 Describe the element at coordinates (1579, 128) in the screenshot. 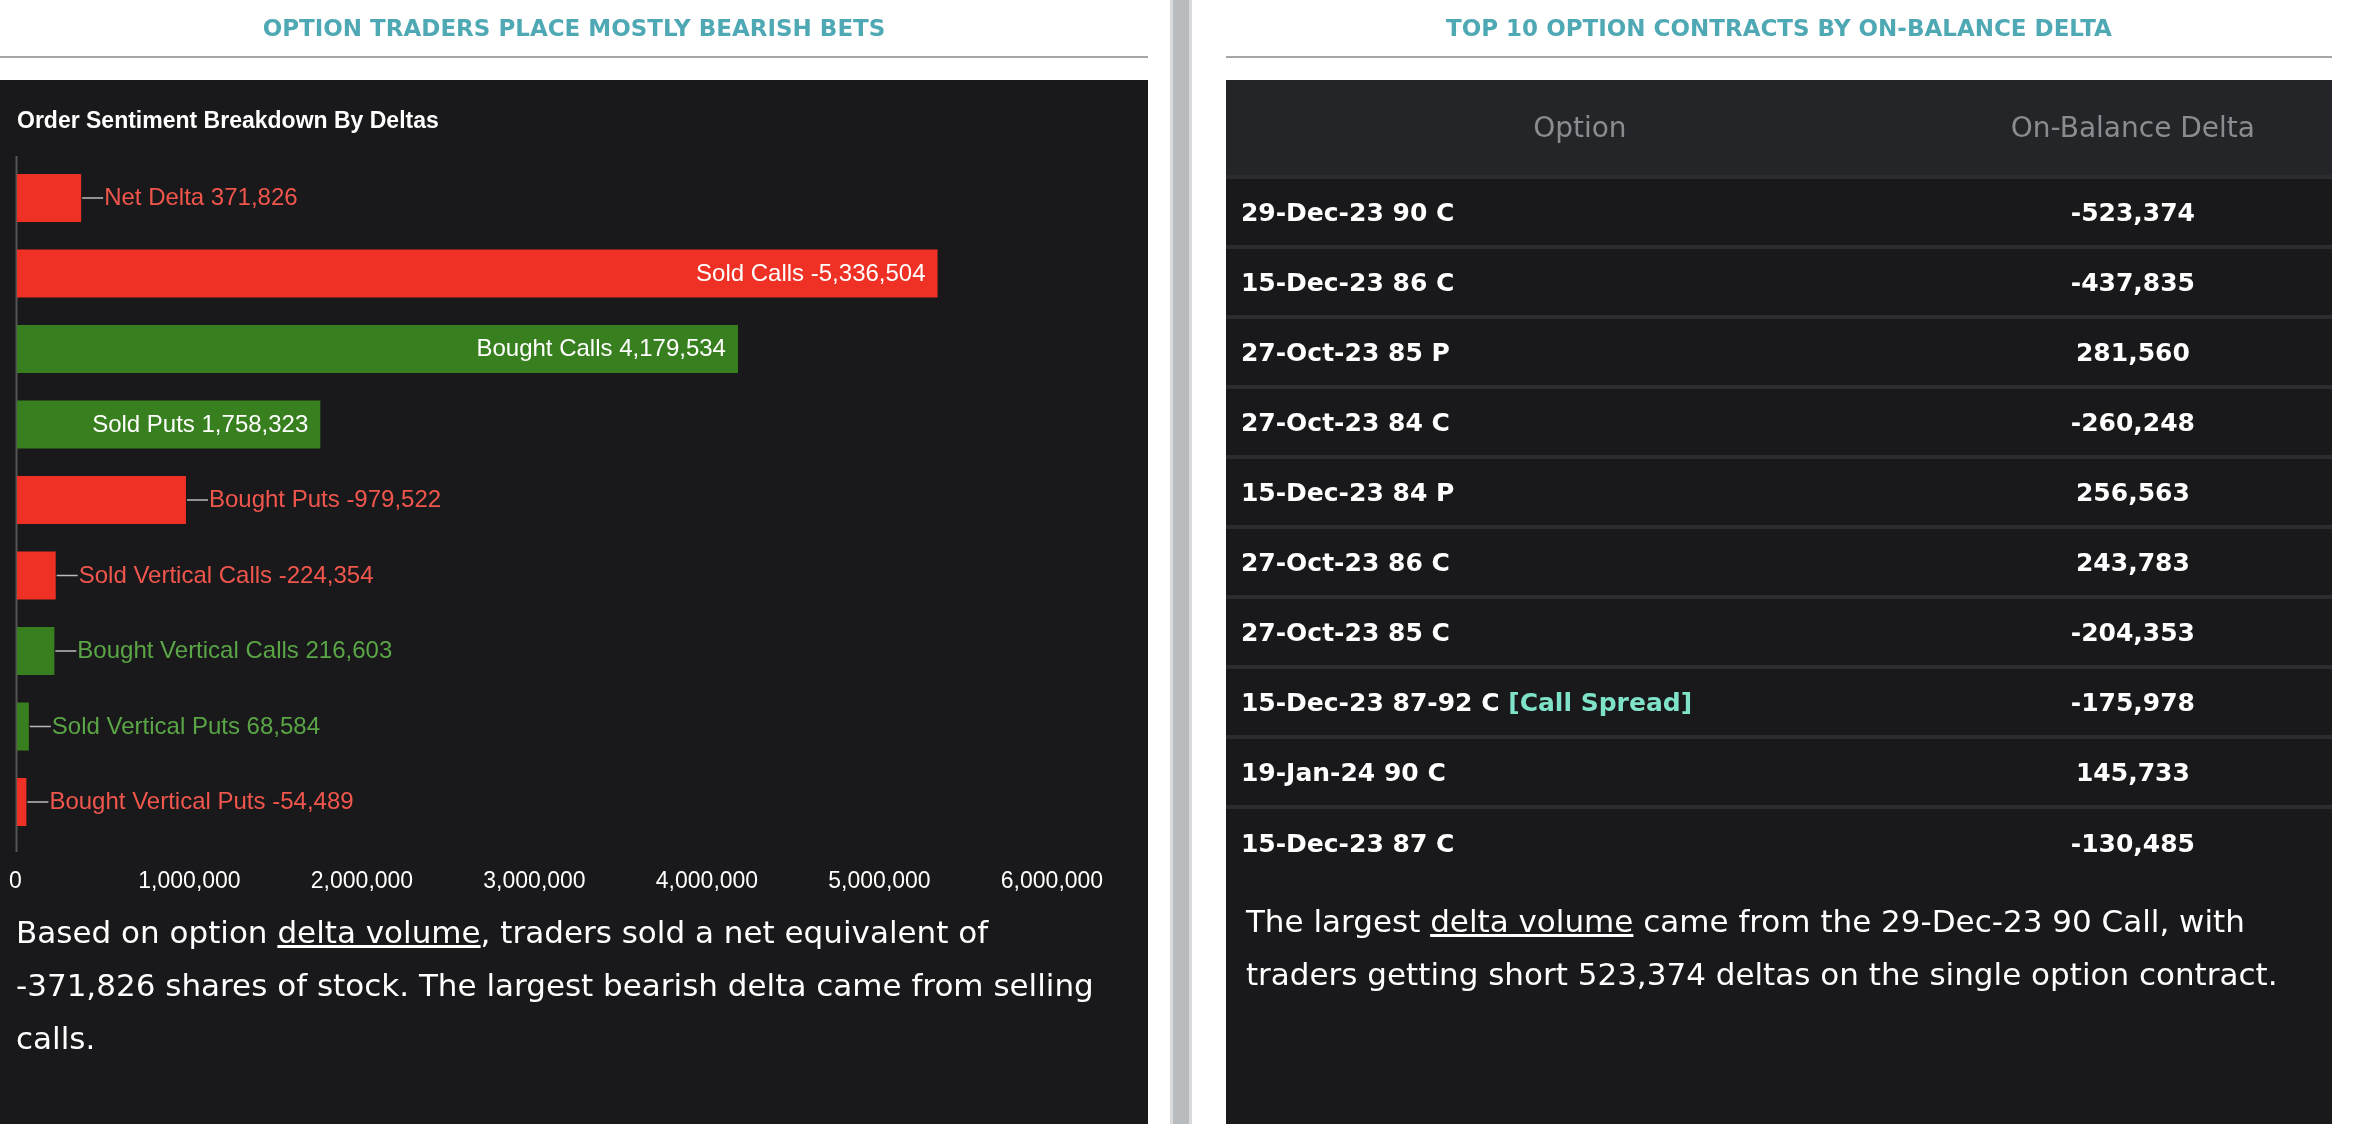

I see `column-header: Option` at that location.